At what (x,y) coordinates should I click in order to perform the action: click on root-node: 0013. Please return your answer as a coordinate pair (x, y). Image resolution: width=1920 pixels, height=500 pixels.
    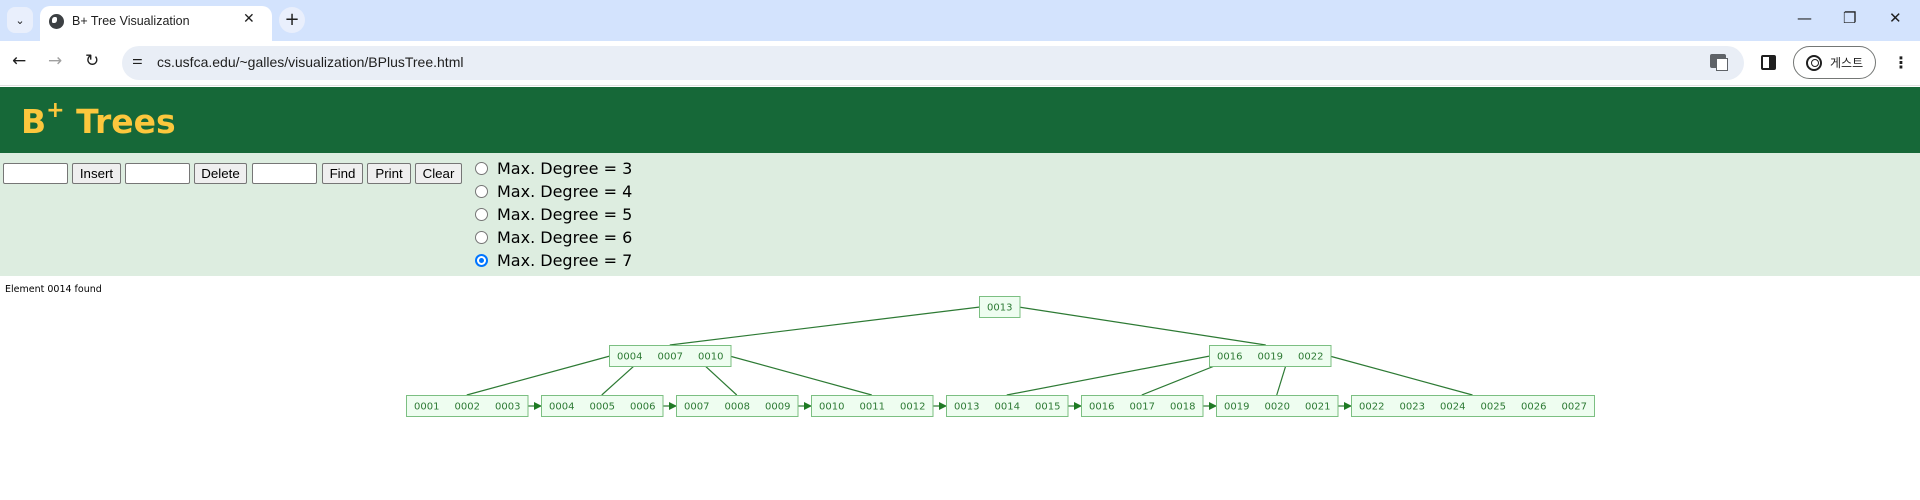
    Looking at the image, I should click on (1000, 307).